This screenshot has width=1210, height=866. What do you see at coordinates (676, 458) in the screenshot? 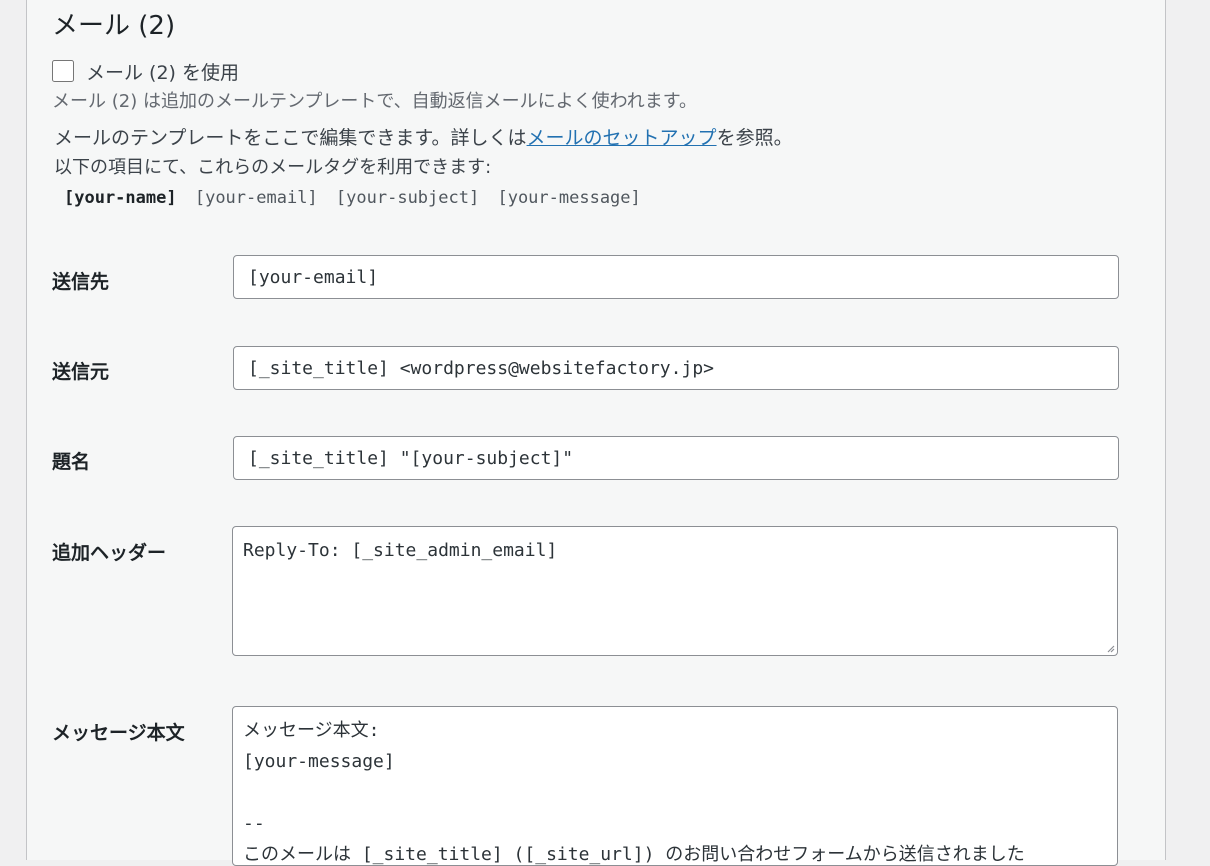
I see `subject-input: [_site_title] "[your-subject]"` at bounding box center [676, 458].